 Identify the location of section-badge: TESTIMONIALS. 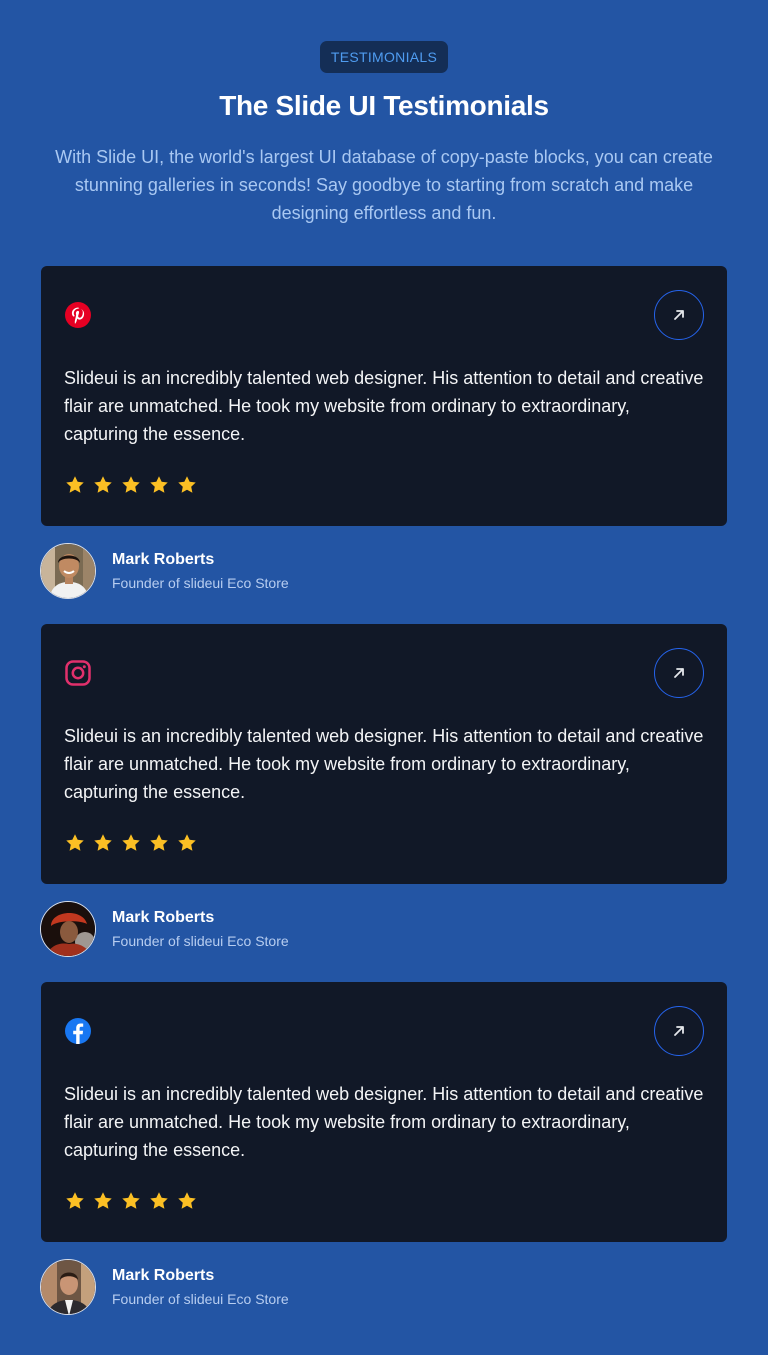
(384, 57).